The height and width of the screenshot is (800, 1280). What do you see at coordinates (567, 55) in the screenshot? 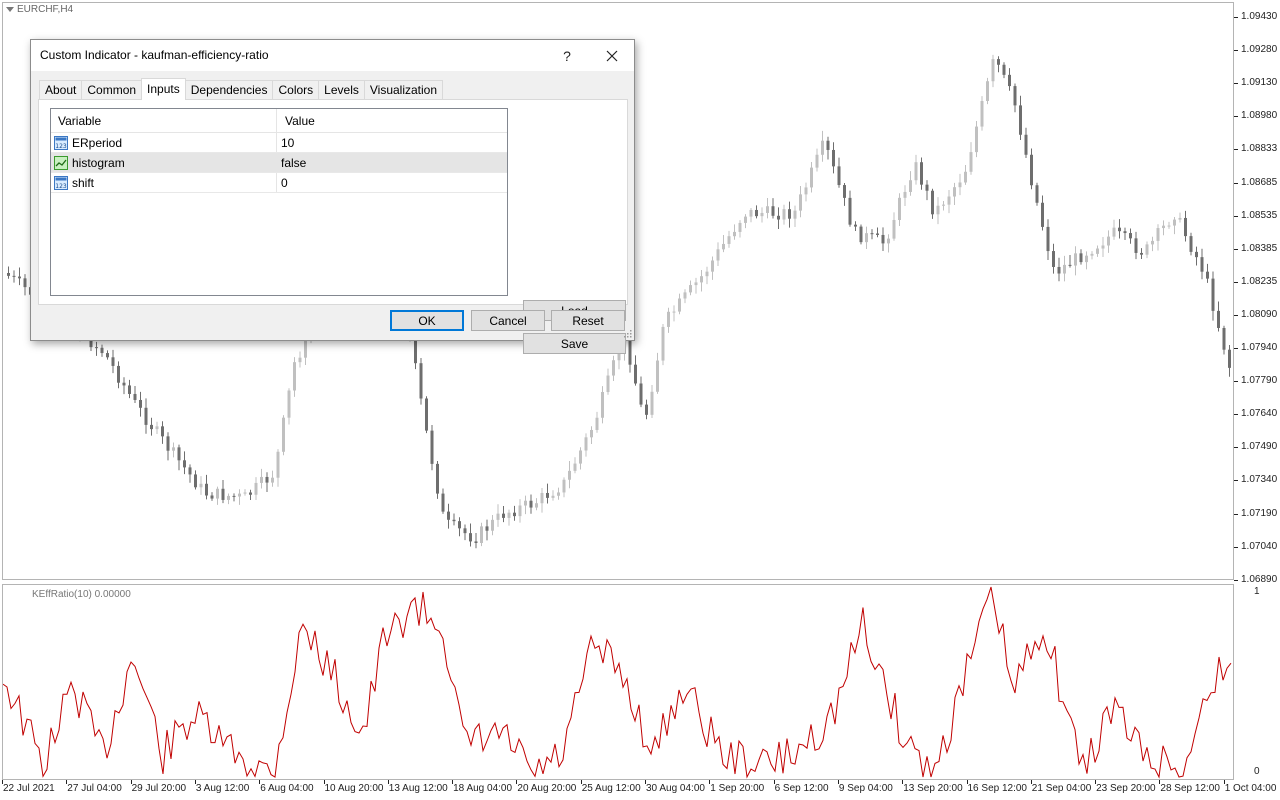
I see `help-button: ?` at bounding box center [567, 55].